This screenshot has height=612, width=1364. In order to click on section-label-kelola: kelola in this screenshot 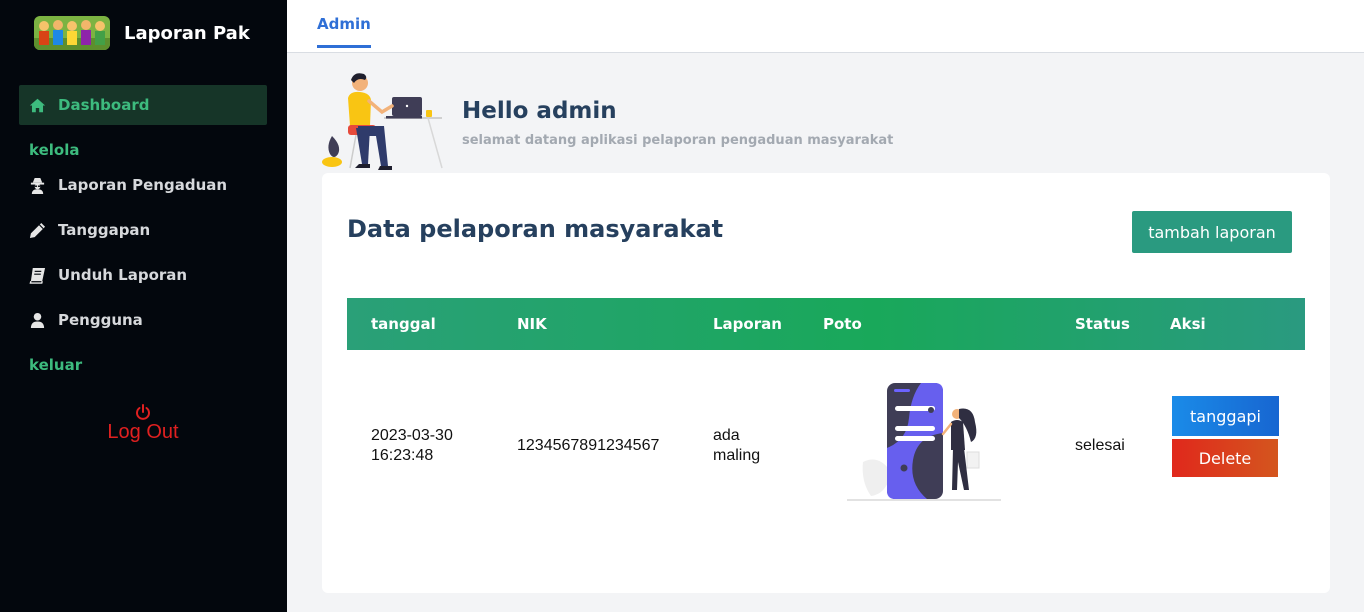, I will do `click(54, 150)`.